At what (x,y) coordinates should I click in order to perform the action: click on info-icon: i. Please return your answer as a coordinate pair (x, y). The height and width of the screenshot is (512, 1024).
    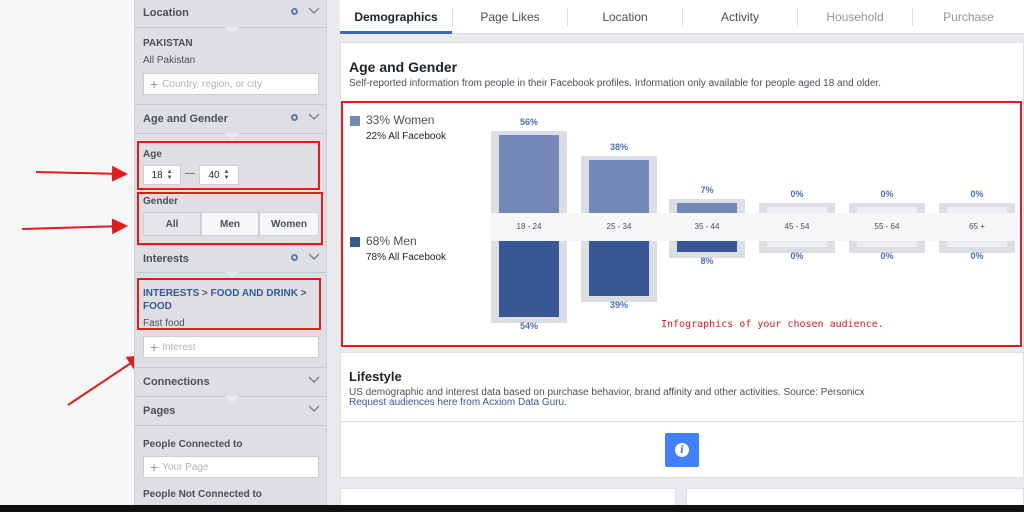
    Looking at the image, I should click on (682, 450).